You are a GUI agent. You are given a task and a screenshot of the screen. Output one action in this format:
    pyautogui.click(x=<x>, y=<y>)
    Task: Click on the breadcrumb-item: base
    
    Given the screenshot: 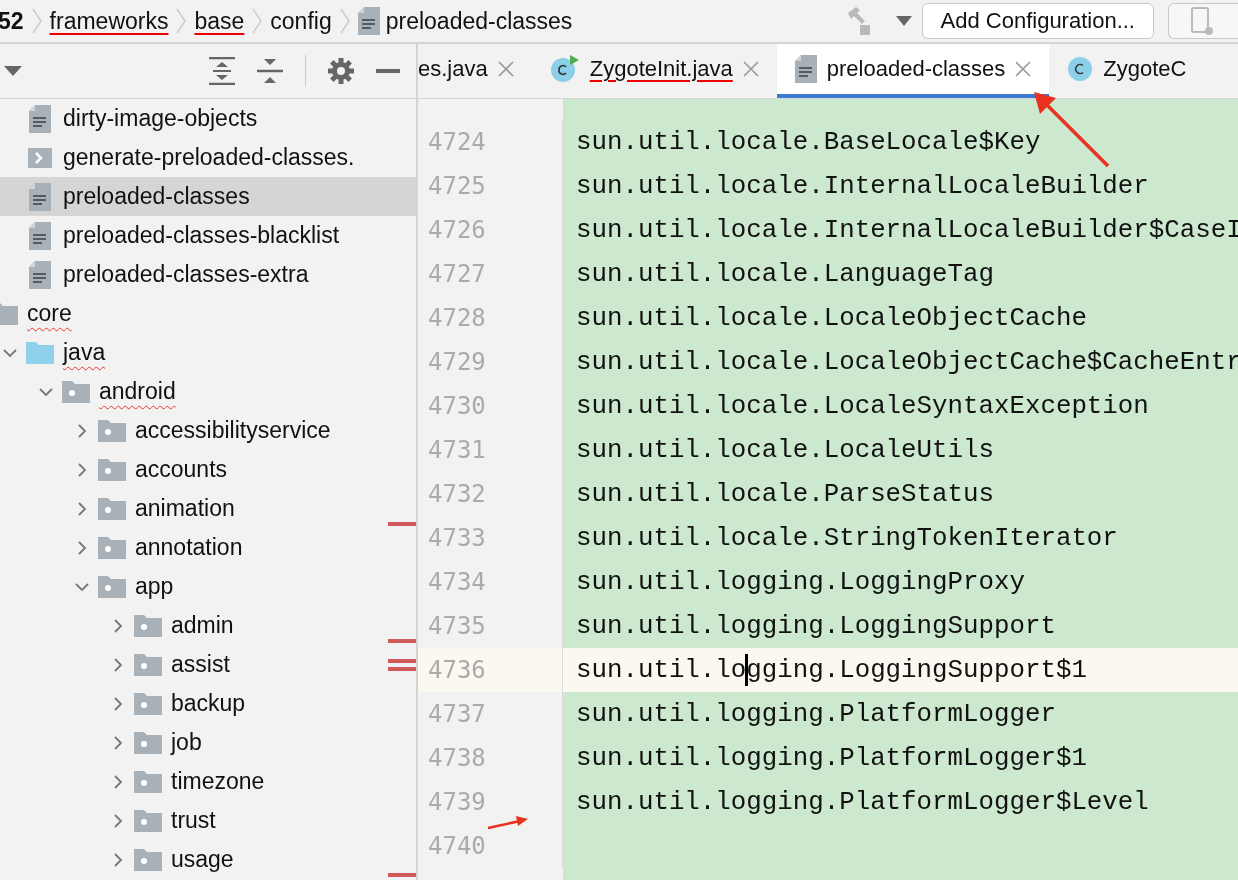 What is the action you would take?
    pyautogui.click(x=219, y=21)
    